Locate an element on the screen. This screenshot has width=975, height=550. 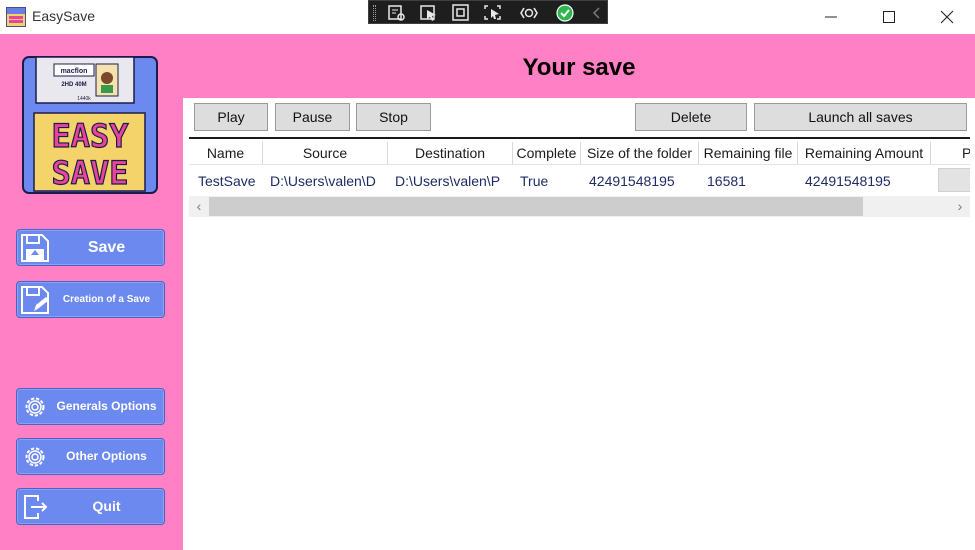
svg-text: SAVE is located at coordinates (89, 173).